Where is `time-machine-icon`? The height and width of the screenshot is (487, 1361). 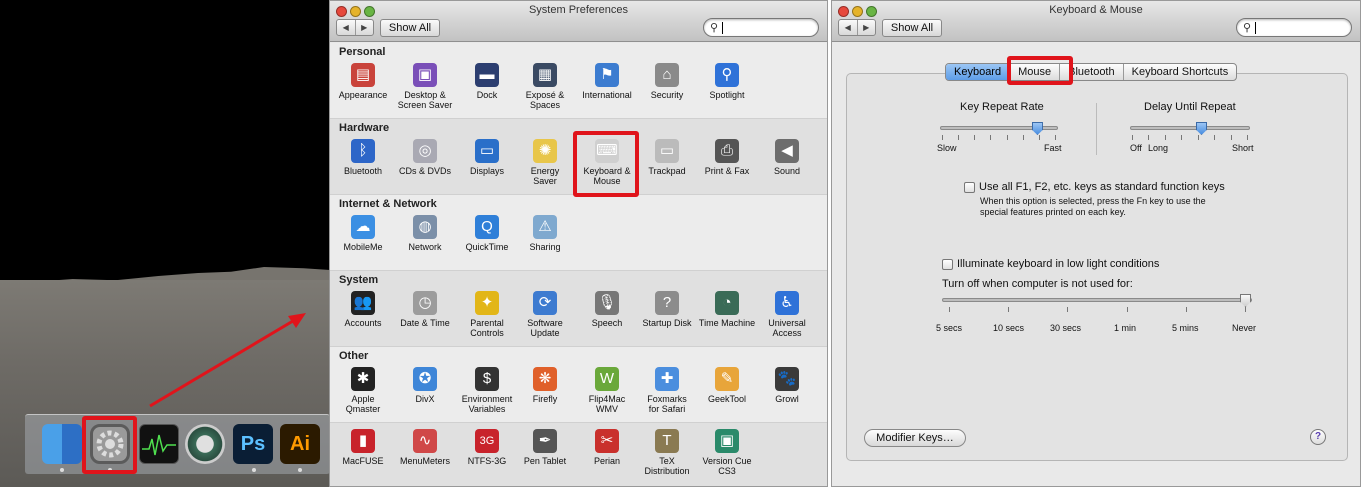 time-machine-icon is located at coordinates (205, 444).